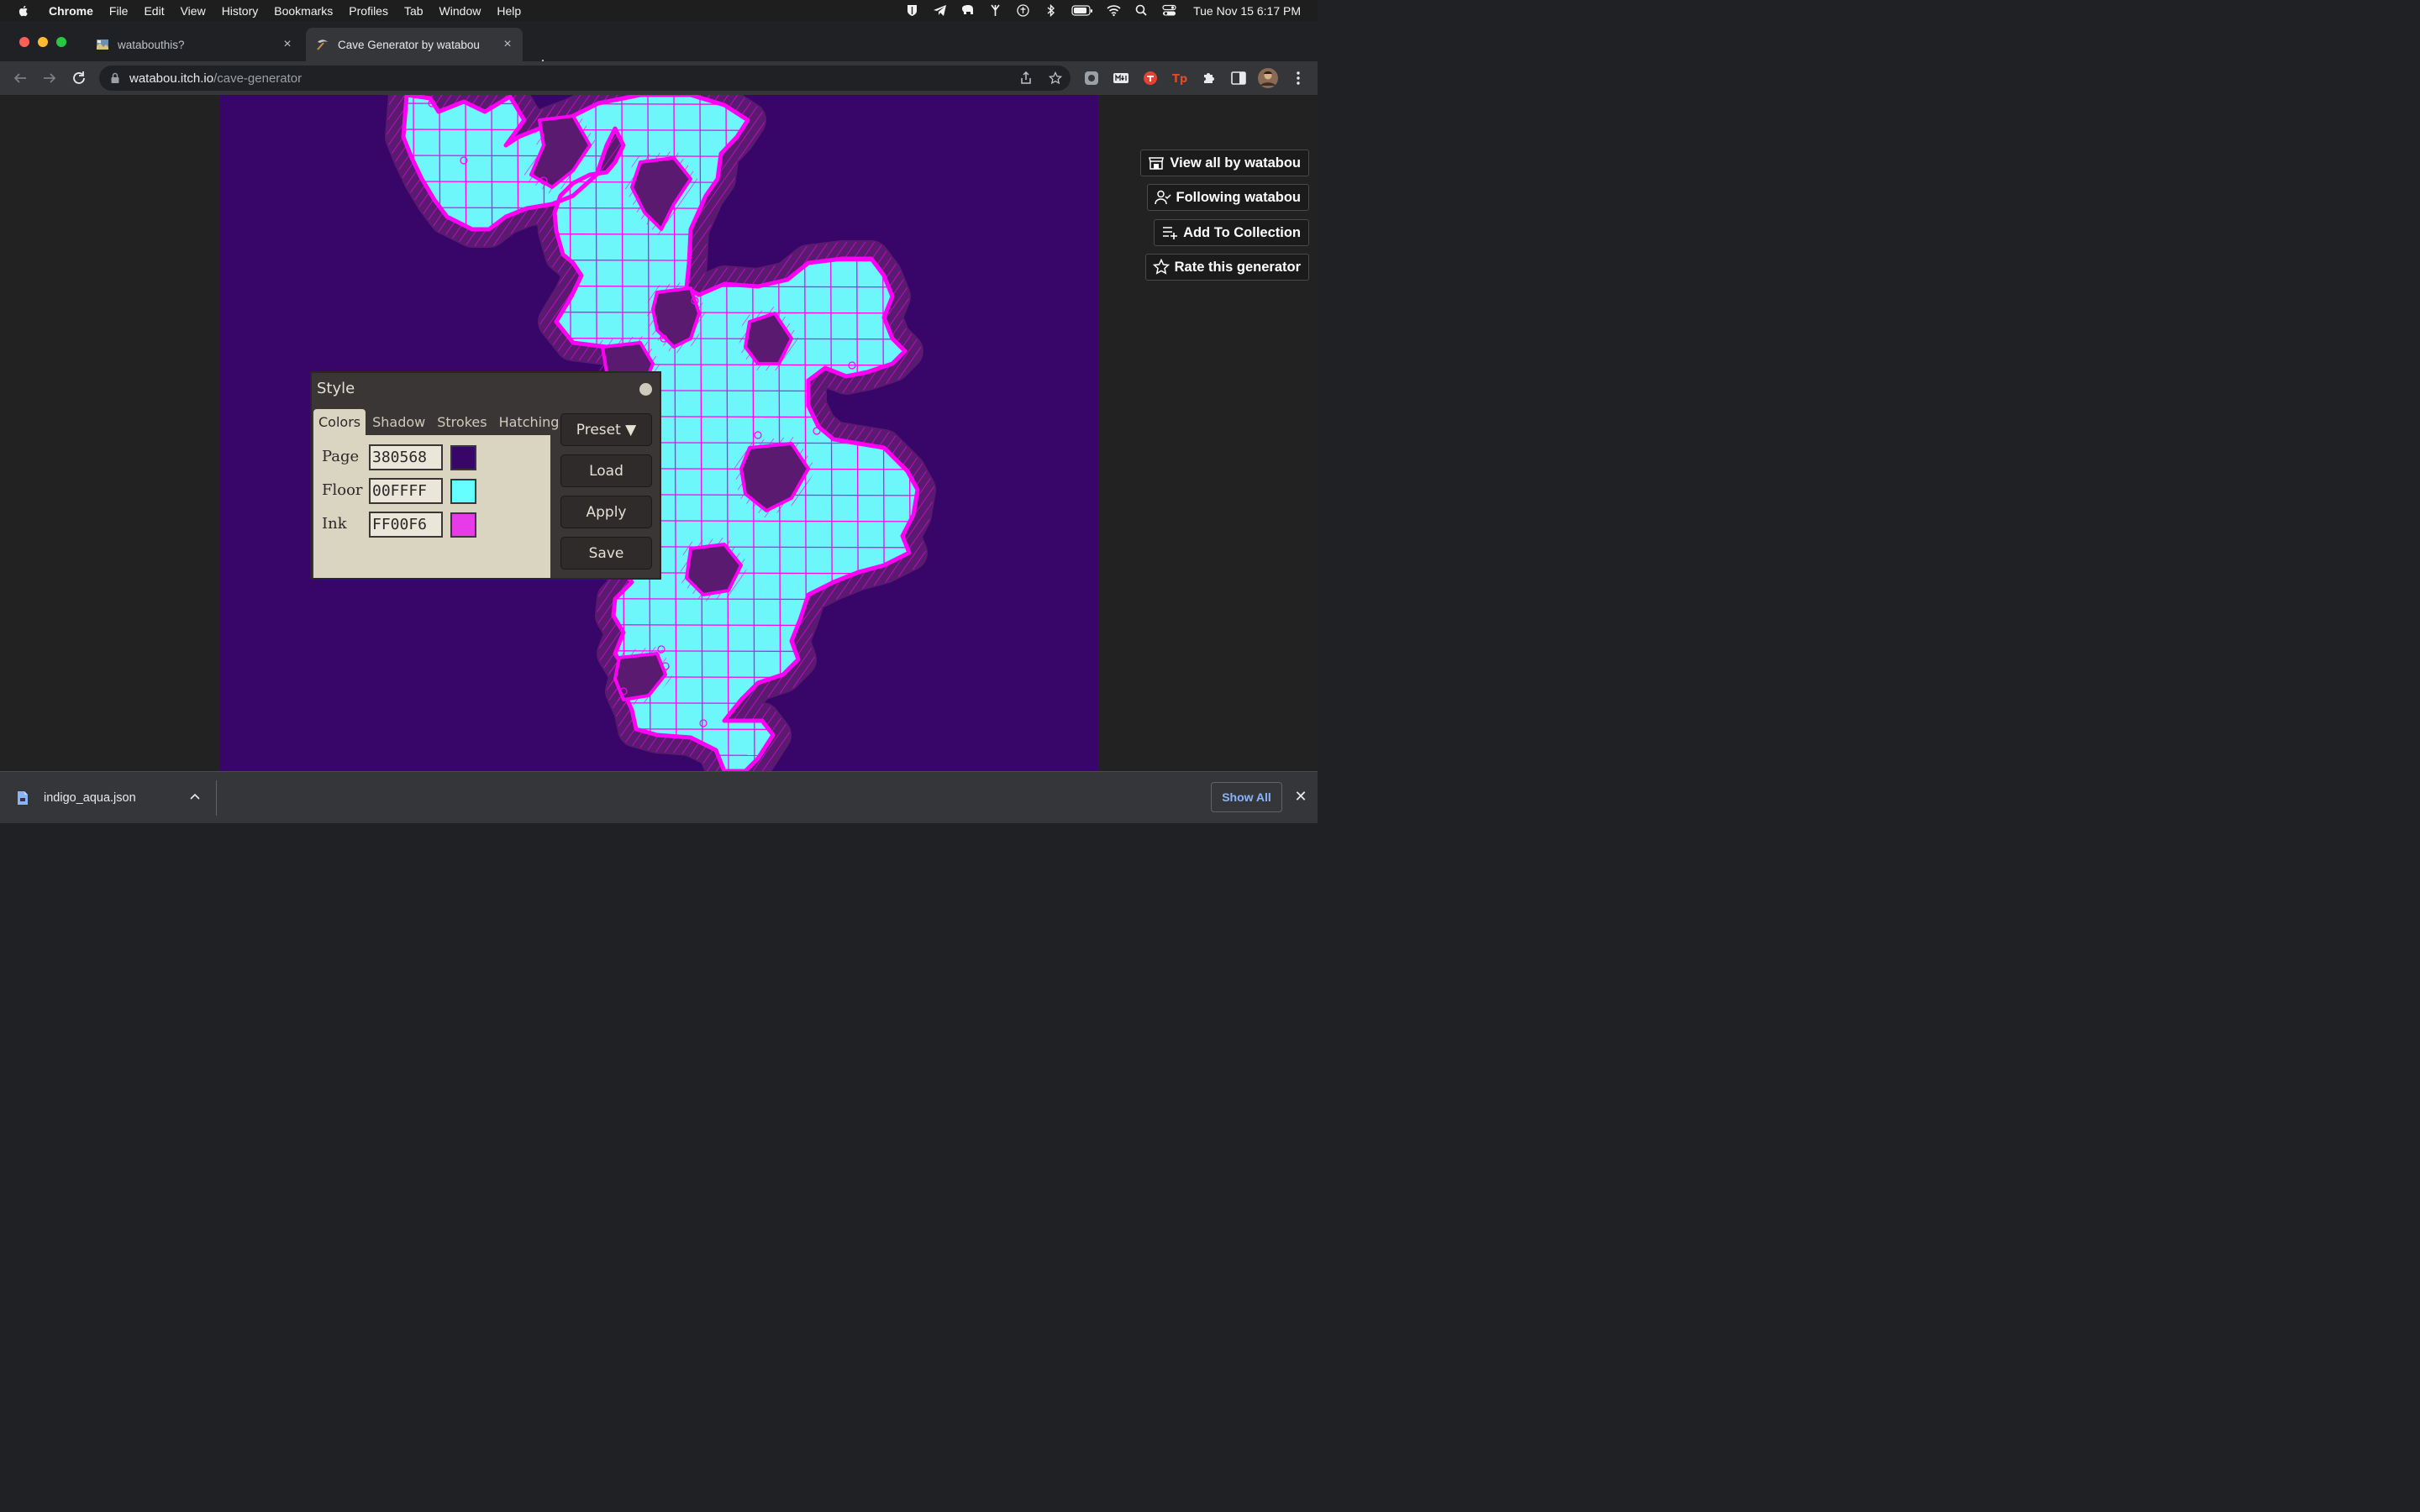  Describe the element at coordinates (606, 553) in the screenshot. I see `save-button: Save` at that location.